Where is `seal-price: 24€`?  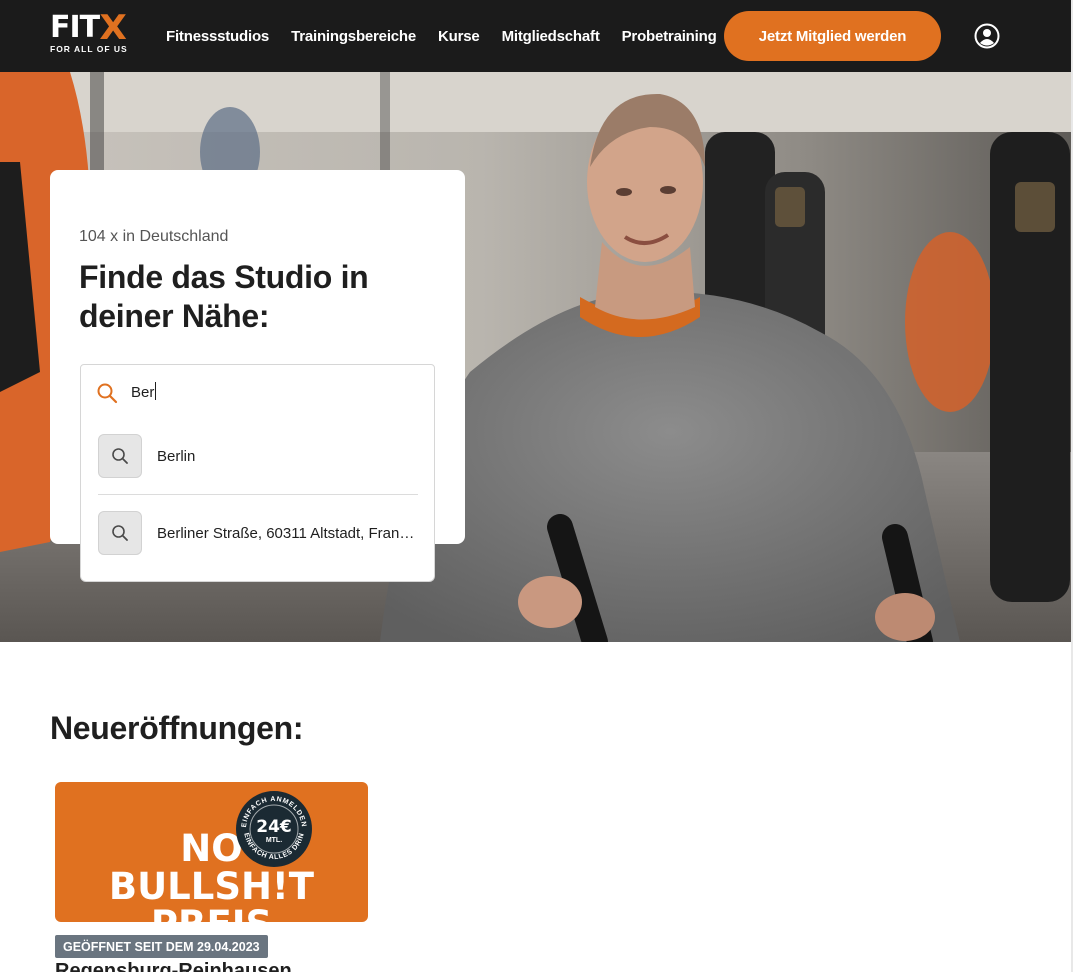
seal-price: 24€ is located at coordinates (274, 827).